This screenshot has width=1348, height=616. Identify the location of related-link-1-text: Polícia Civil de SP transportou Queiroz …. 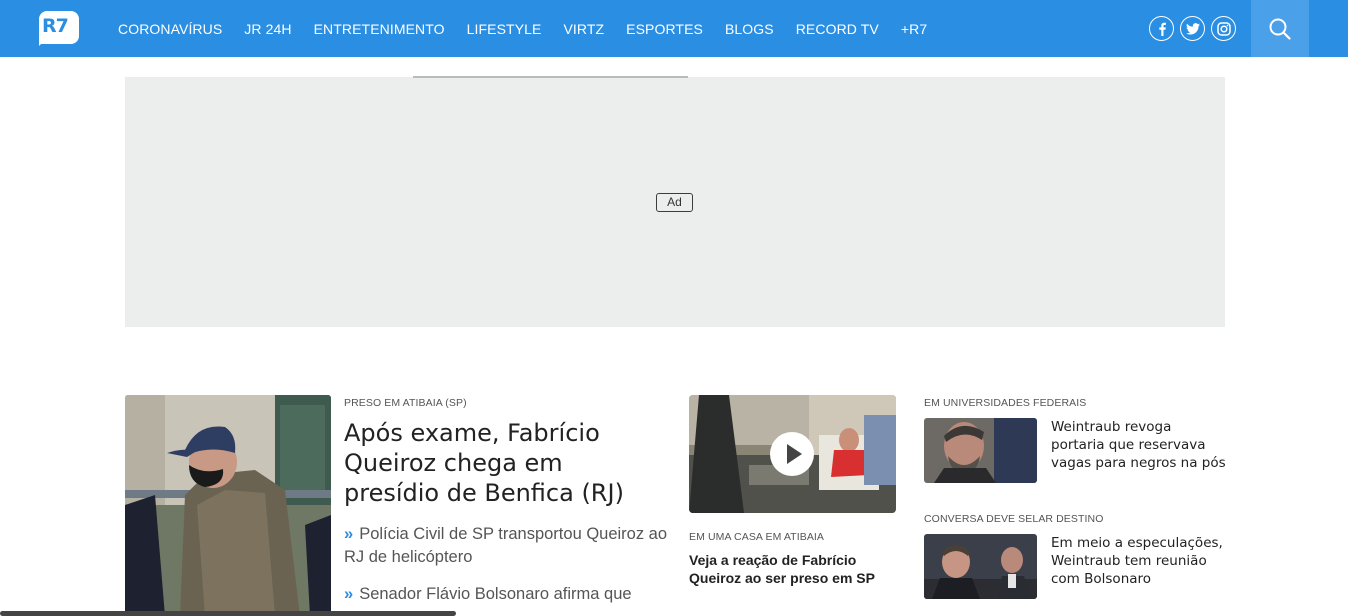
(506, 545).